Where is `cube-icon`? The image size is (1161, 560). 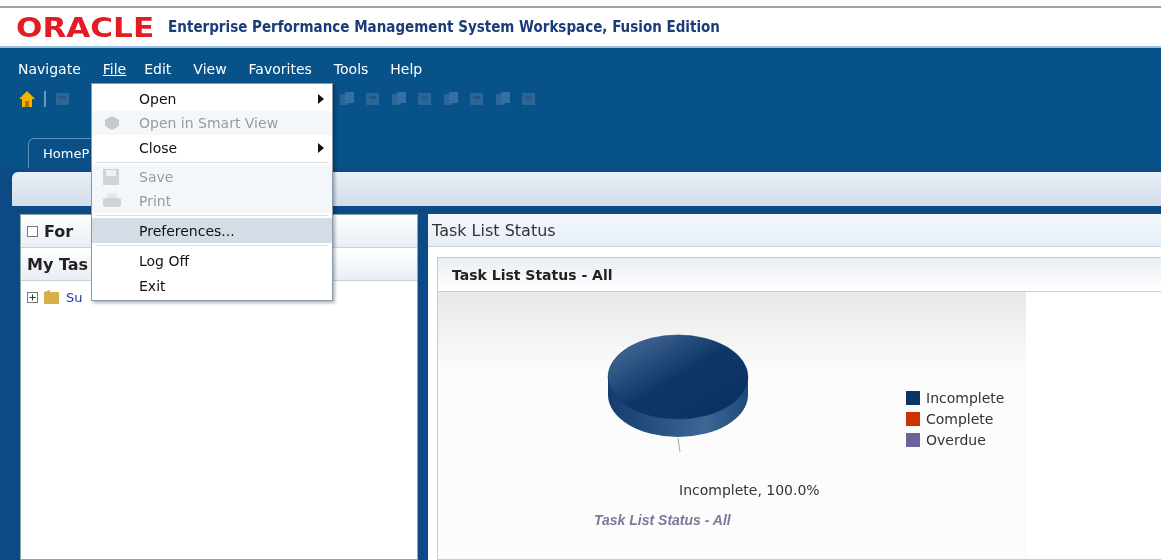 cube-icon is located at coordinates (112, 123).